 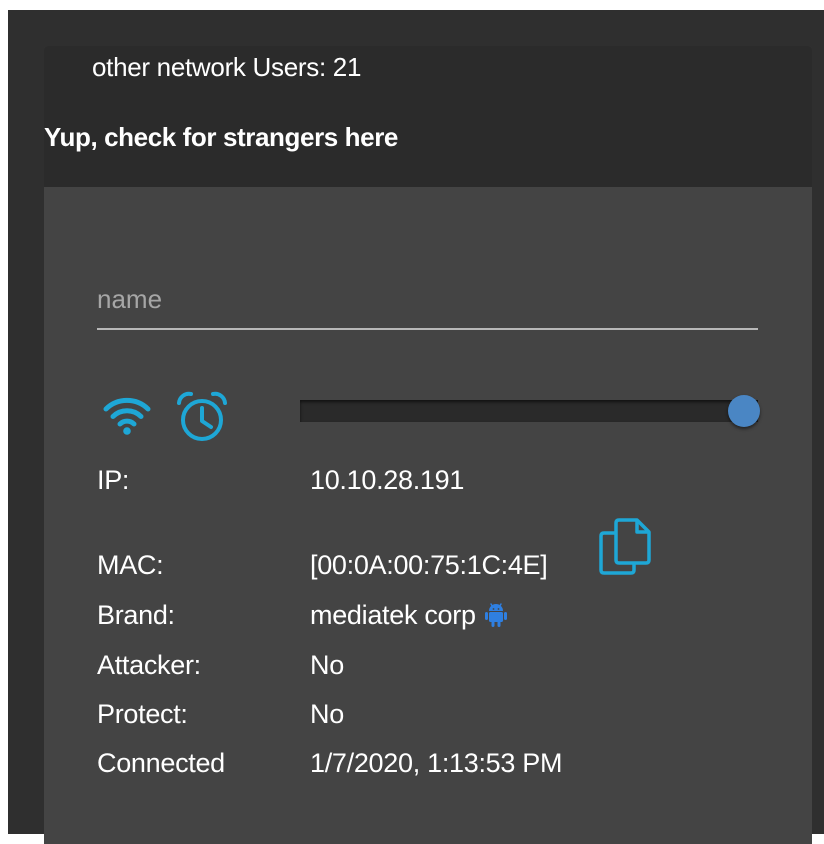 I want to click on ip-value: 10.10.28.191, so click(x=387, y=480).